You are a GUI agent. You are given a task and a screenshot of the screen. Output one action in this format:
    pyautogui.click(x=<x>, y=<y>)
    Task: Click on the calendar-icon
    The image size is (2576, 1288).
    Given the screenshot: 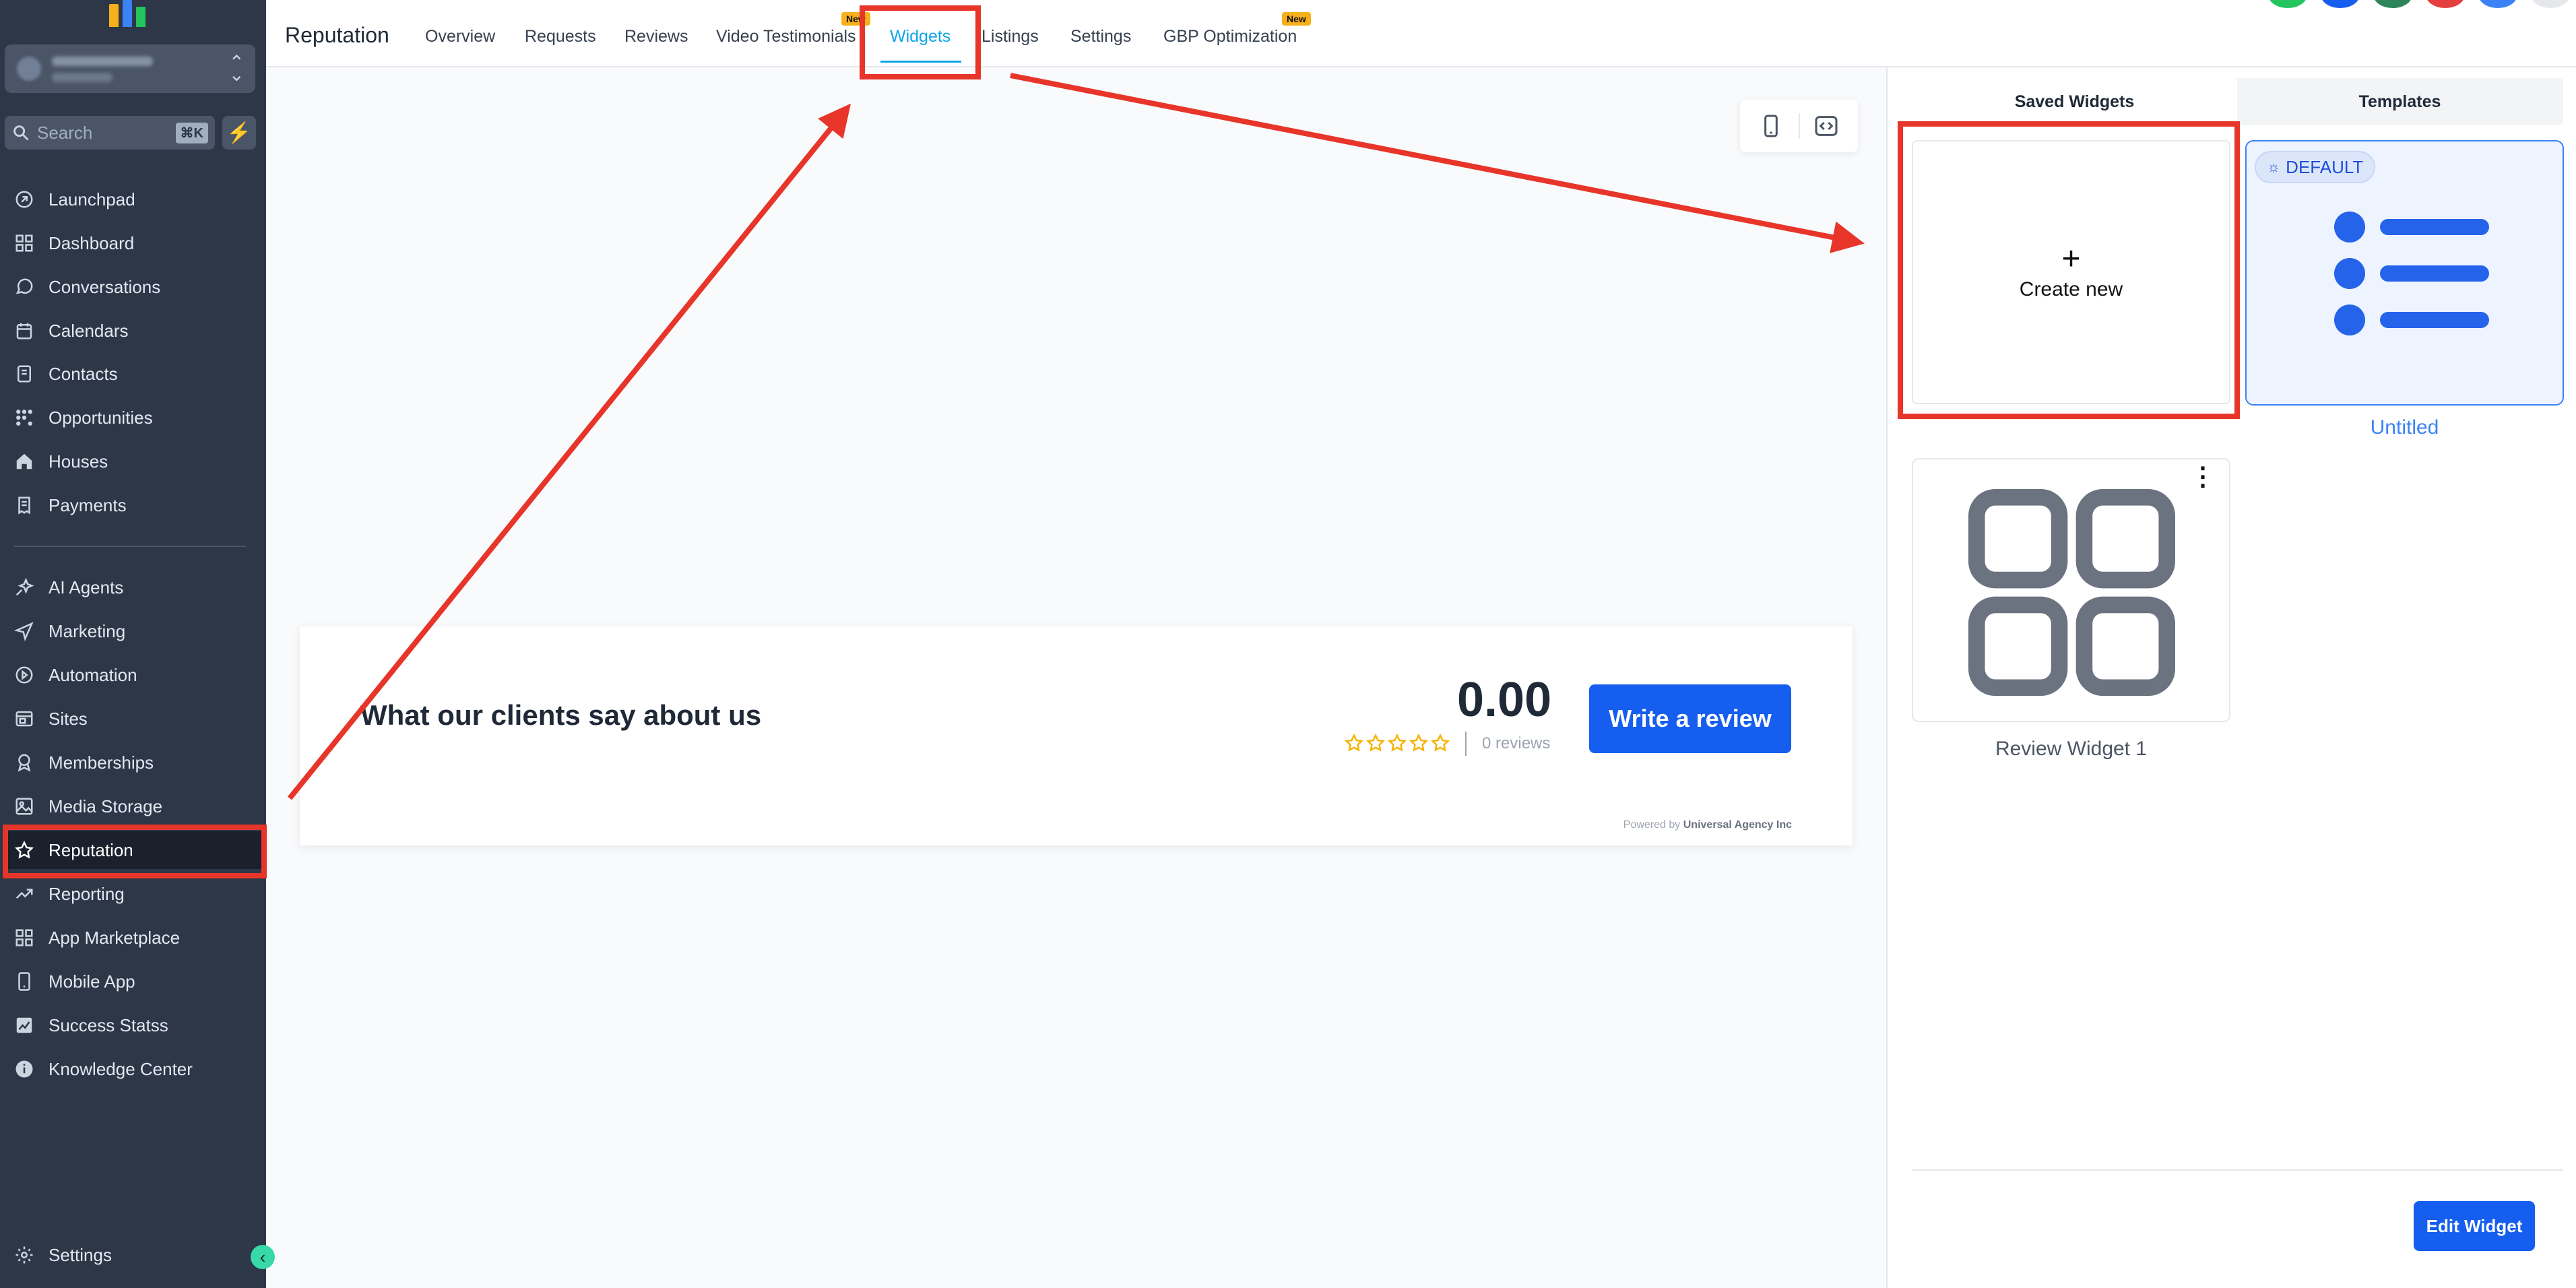 What is the action you would take?
    pyautogui.click(x=24, y=331)
    